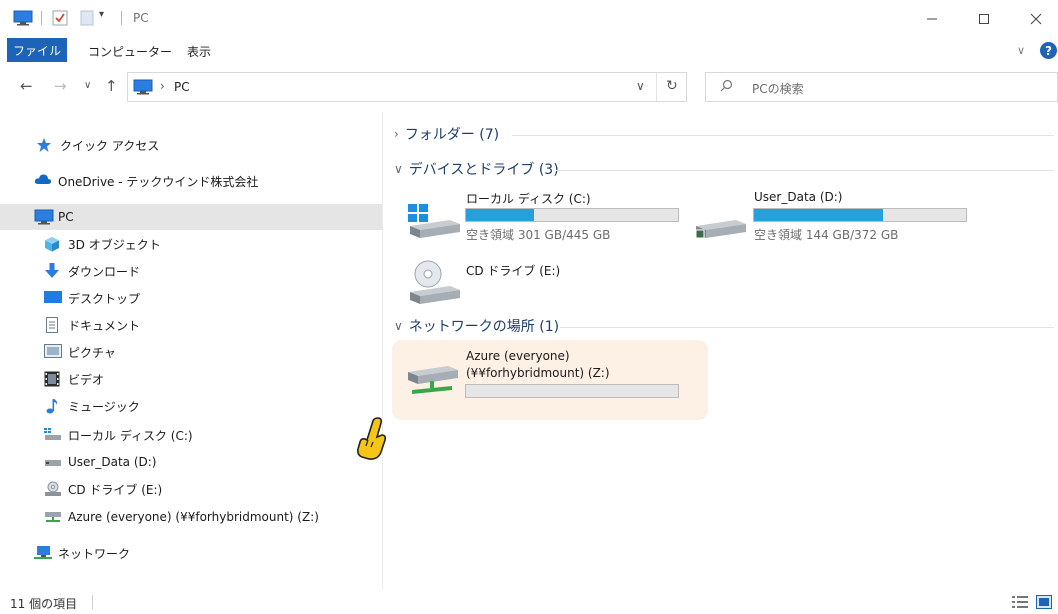 The height and width of the screenshot is (614, 1058). I want to click on customize-quick-access-icon: ▾, so click(101, 14).